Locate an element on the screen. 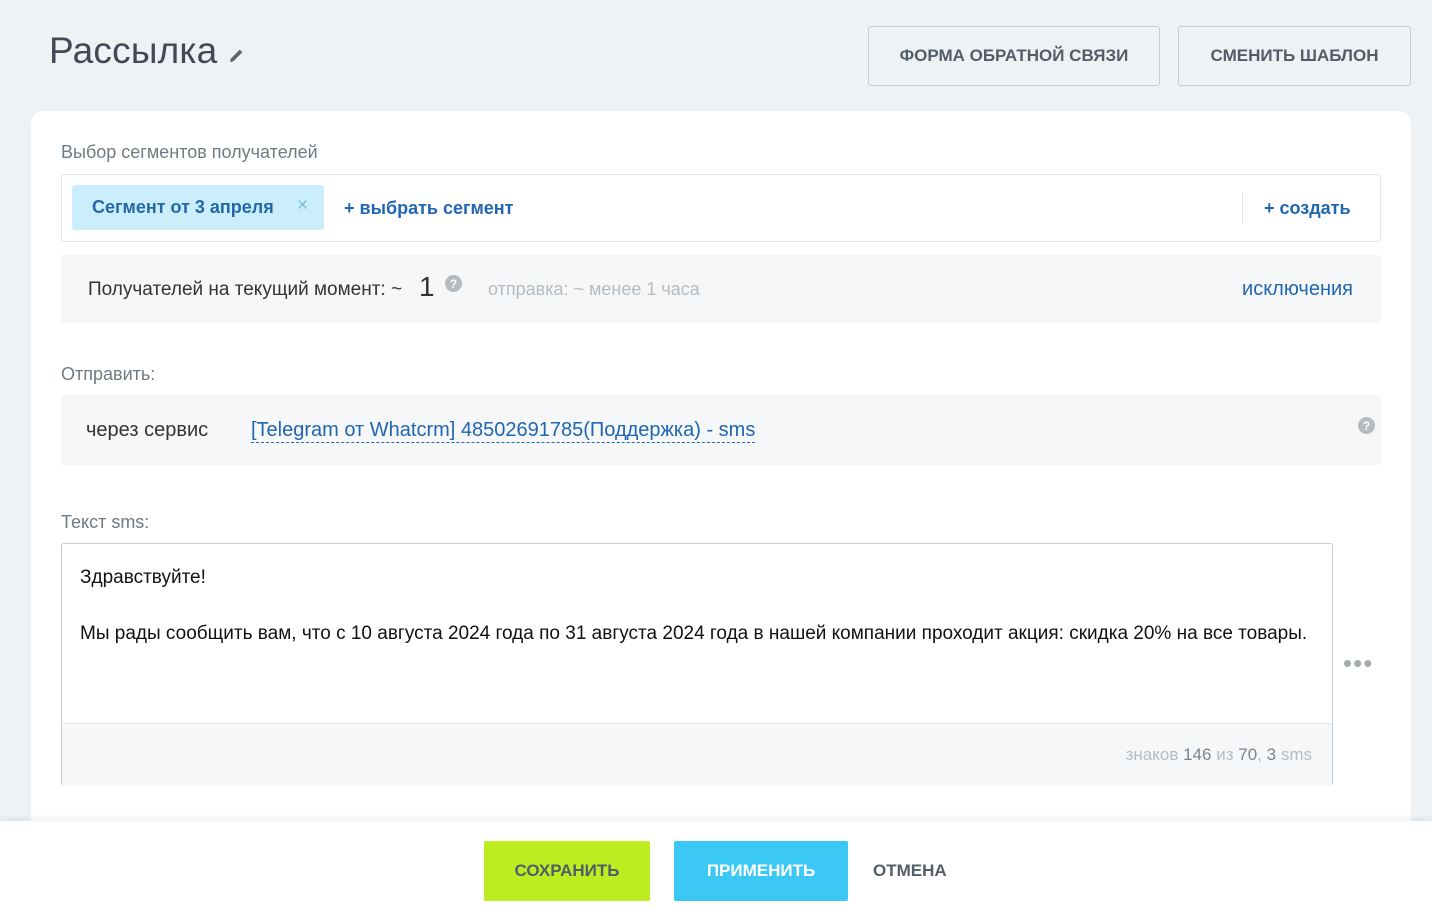 The width and height of the screenshot is (1432, 918). counter-of: из is located at coordinates (1225, 754).